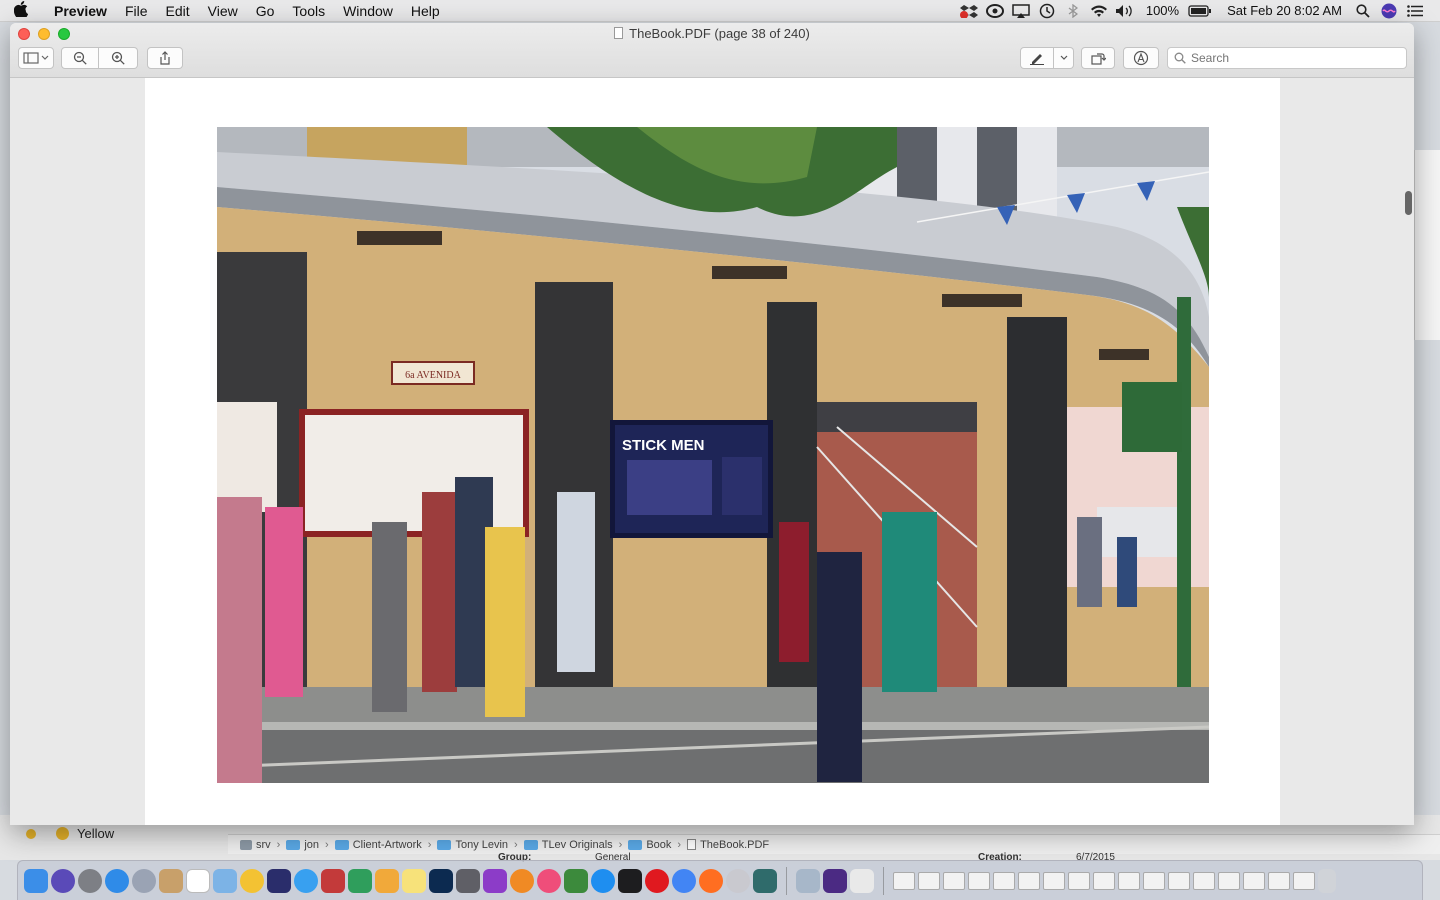 The image size is (1440, 900). I want to click on background-window-edge, so click(1427, 245).